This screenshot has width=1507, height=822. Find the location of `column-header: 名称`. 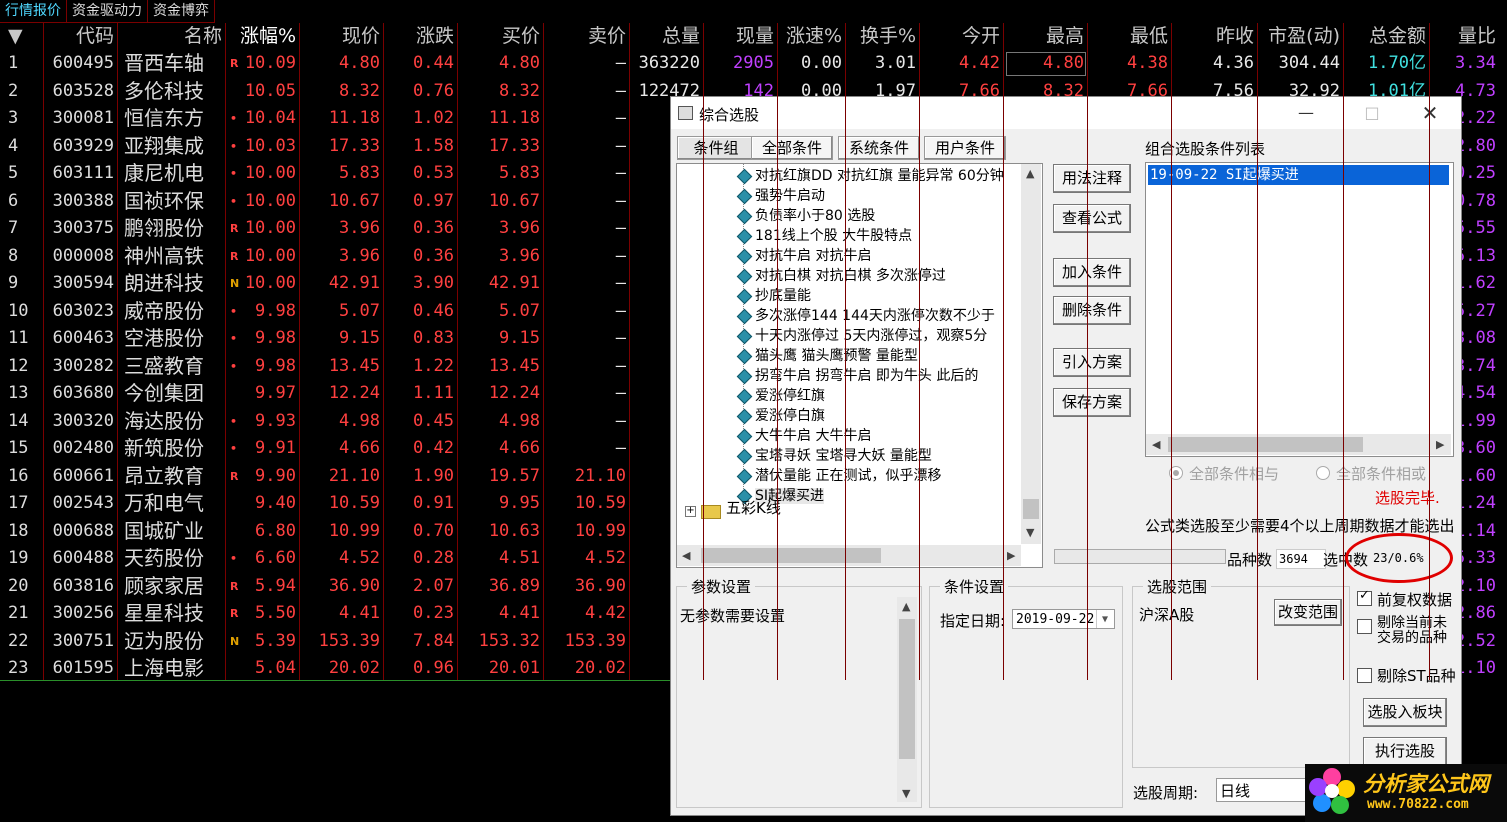

column-header: 名称 is located at coordinates (172, 36).